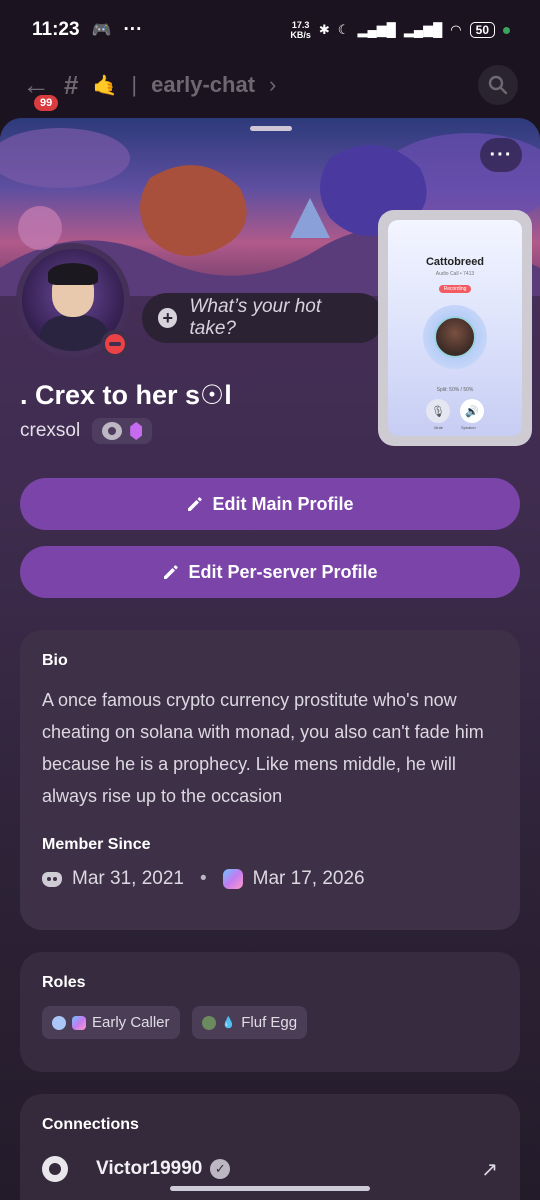 Image resolution: width=540 pixels, height=1200 pixels. I want to click on role-label: Early Caller, so click(131, 1022).